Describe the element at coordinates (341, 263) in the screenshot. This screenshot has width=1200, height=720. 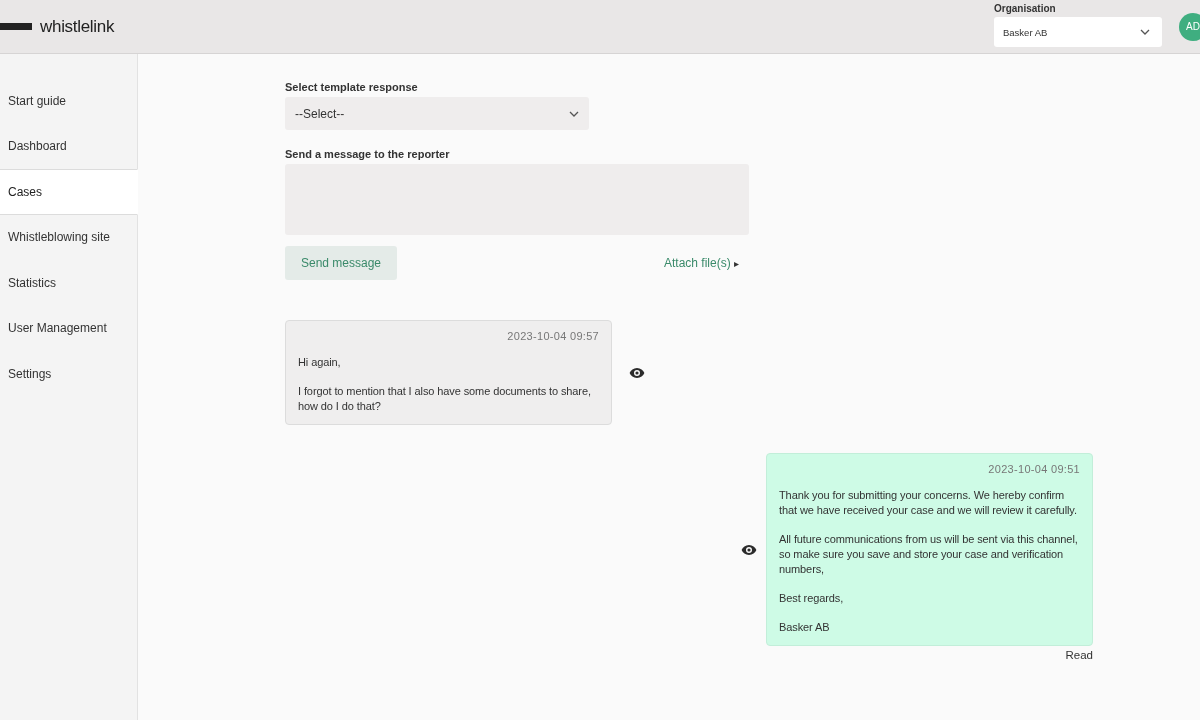
I see `send-message-button: Send message` at that location.